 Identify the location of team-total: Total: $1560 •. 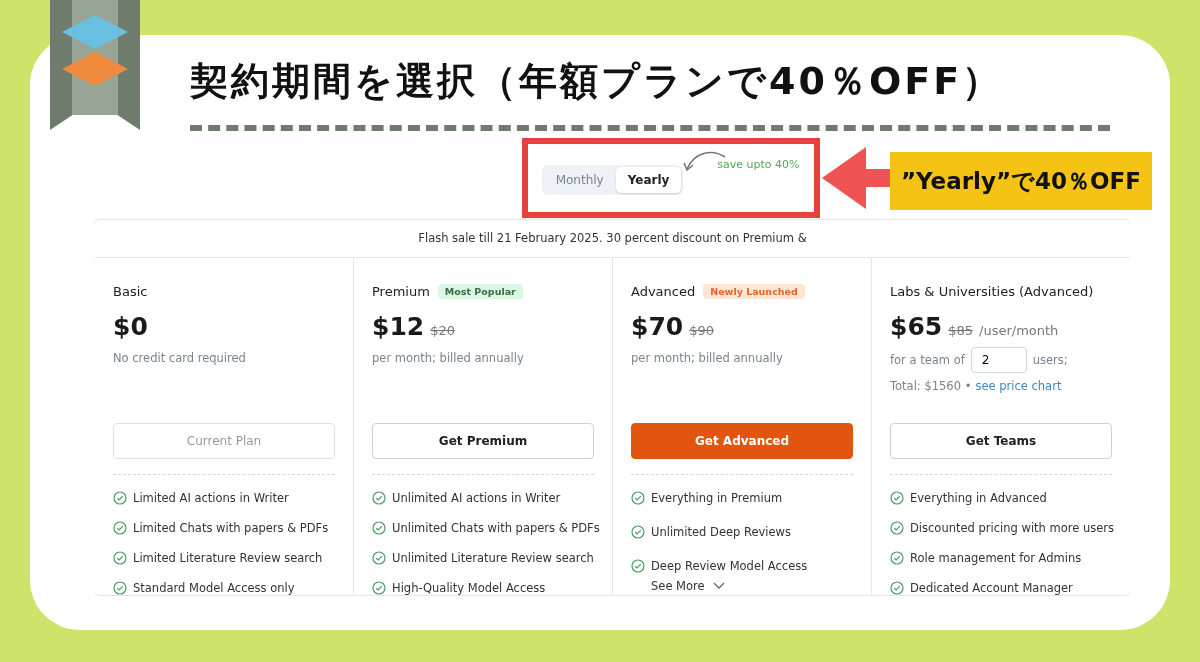
(931, 386).